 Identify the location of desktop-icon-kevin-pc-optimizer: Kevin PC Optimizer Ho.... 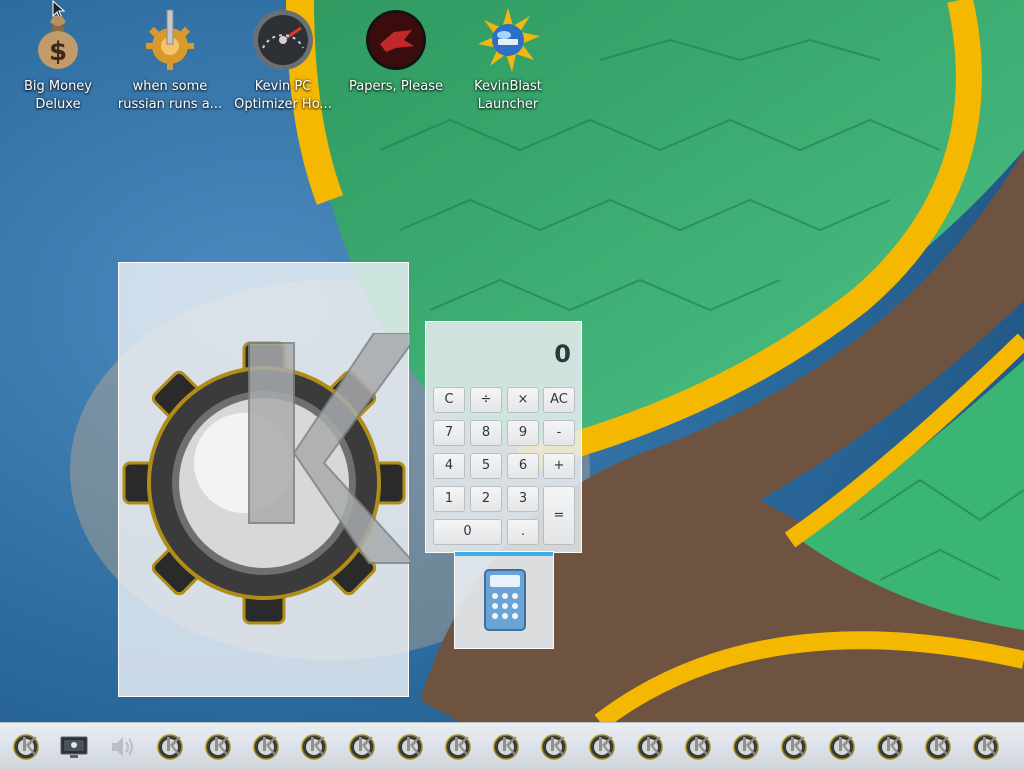
(283, 61).